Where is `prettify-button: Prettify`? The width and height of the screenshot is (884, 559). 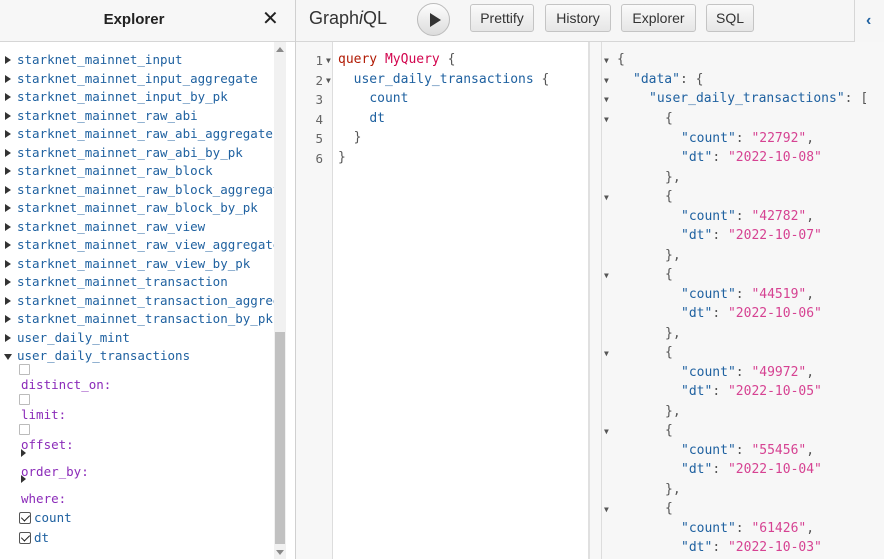 prettify-button: Prettify is located at coordinates (502, 18).